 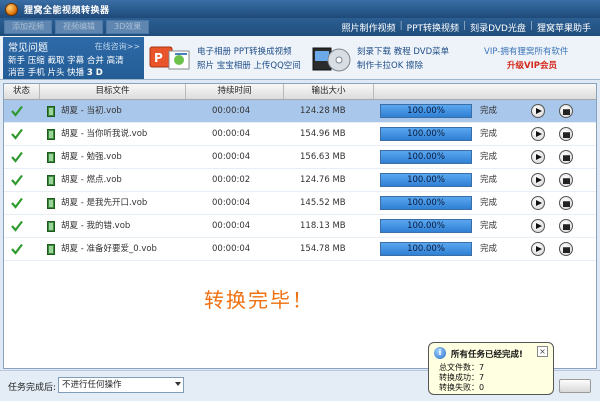 What do you see at coordinates (28, 48) in the screenshot?
I see `faq-title: 常见问题` at bounding box center [28, 48].